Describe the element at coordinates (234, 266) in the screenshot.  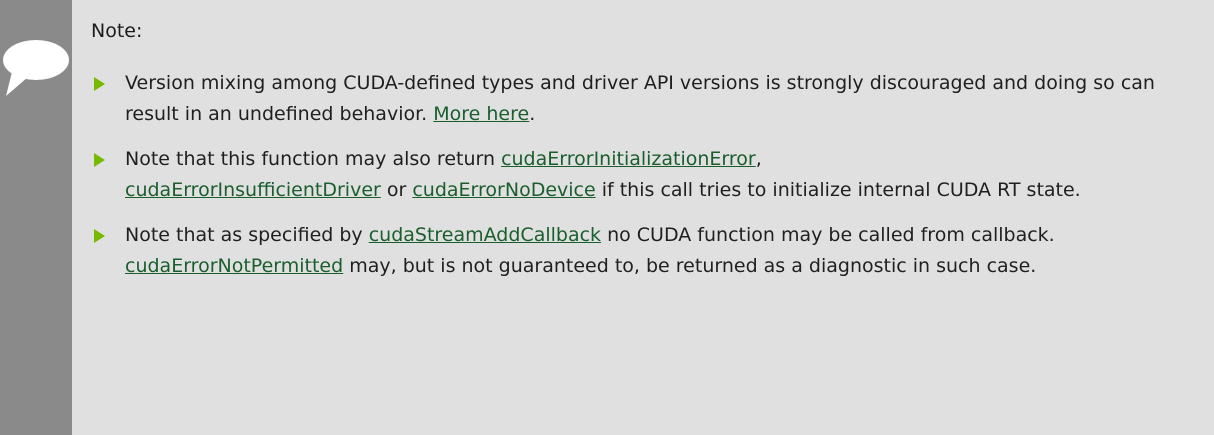
I see `cuda-error-not-permitted-link: cudaErrorNotPermitted` at that location.